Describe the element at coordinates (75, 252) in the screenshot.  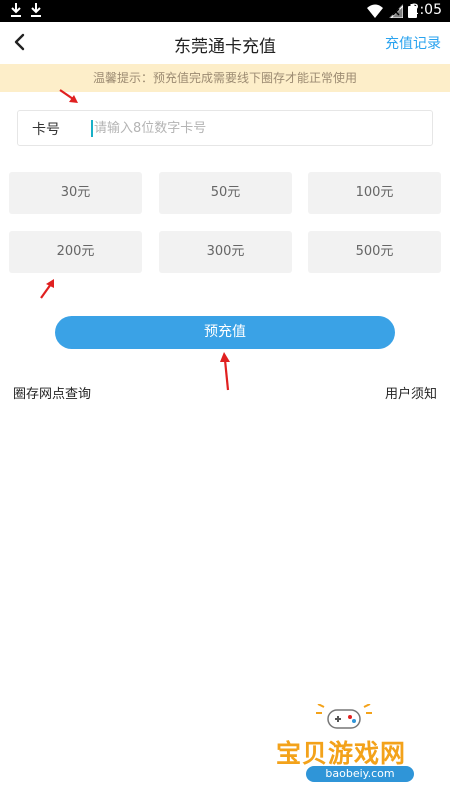
I see `amount-option: 200元` at that location.